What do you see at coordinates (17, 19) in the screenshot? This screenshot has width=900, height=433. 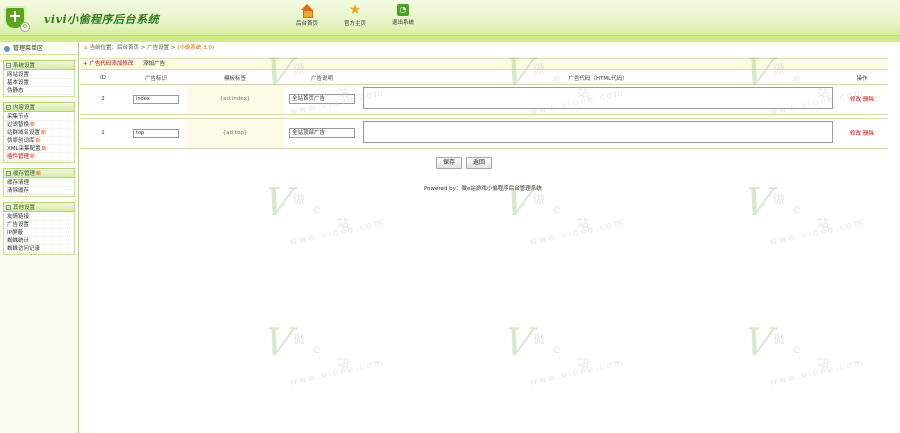 I see `logo-icon: ⚙` at bounding box center [17, 19].